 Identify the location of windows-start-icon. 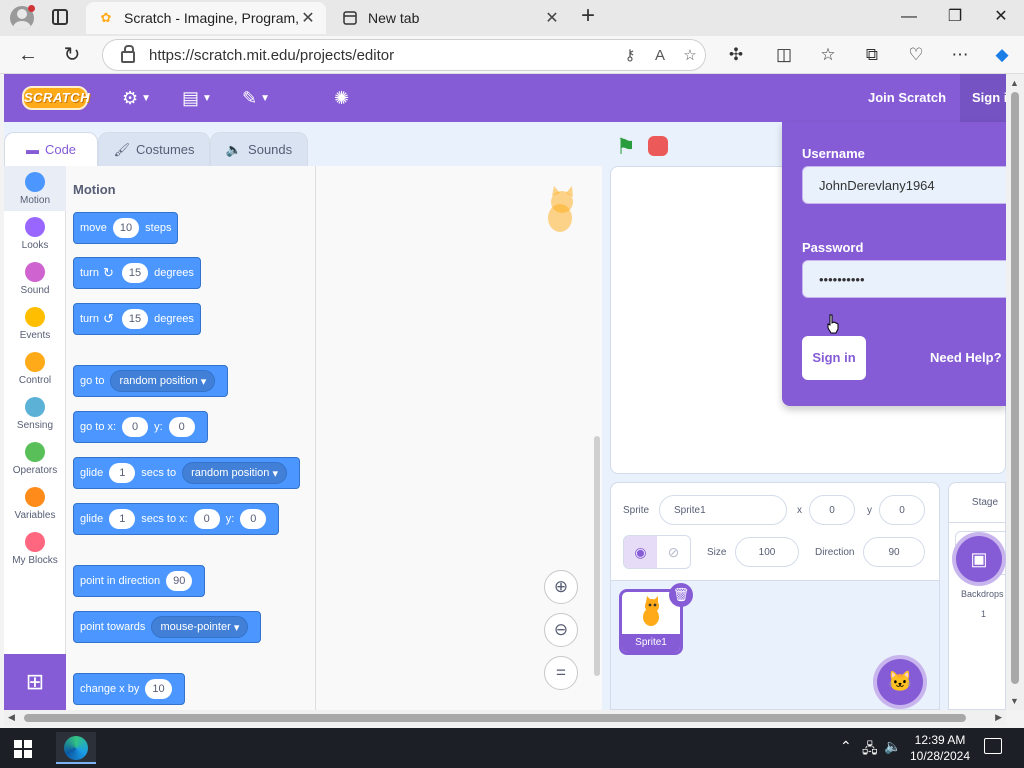
(23, 749).